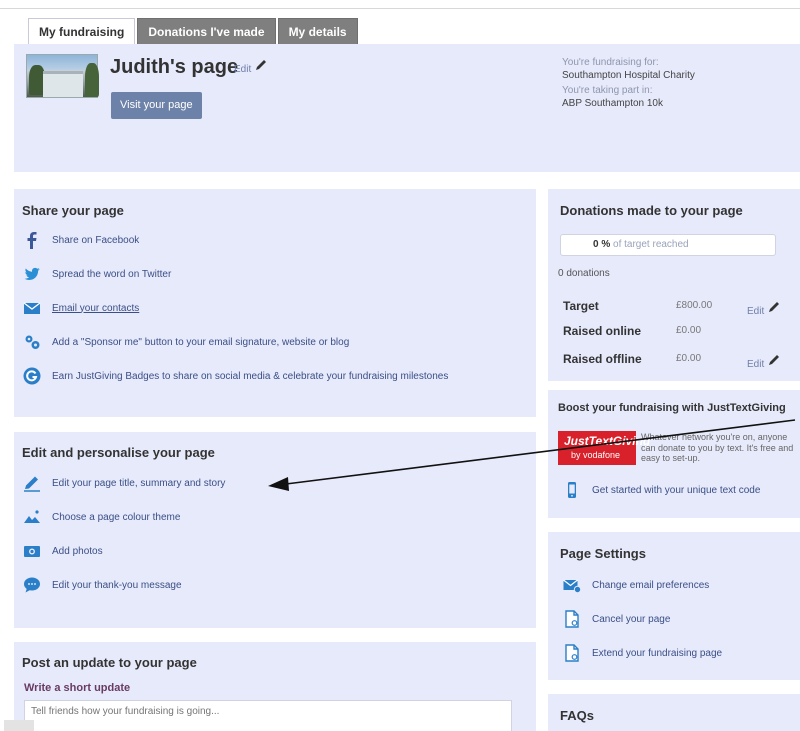 This screenshot has width=800, height=731. What do you see at coordinates (19, 725) in the screenshot?
I see `status-bar-fragment` at bounding box center [19, 725].